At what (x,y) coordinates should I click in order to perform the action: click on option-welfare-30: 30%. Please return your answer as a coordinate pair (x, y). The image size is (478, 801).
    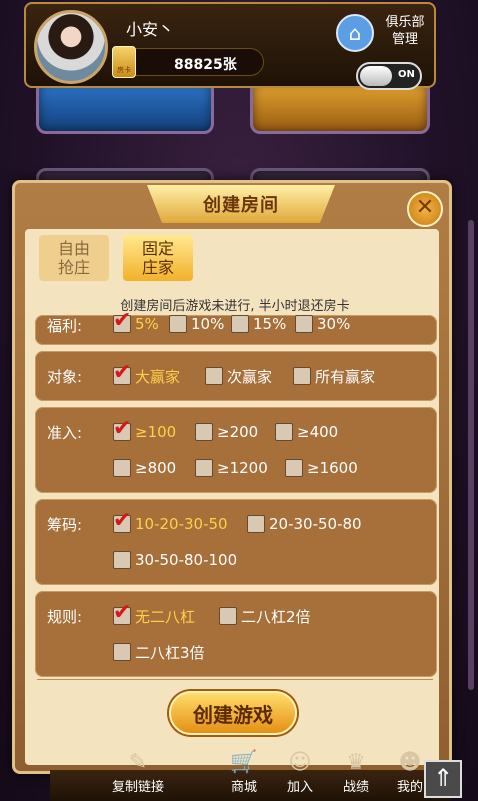
    Looking at the image, I should click on (322, 324).